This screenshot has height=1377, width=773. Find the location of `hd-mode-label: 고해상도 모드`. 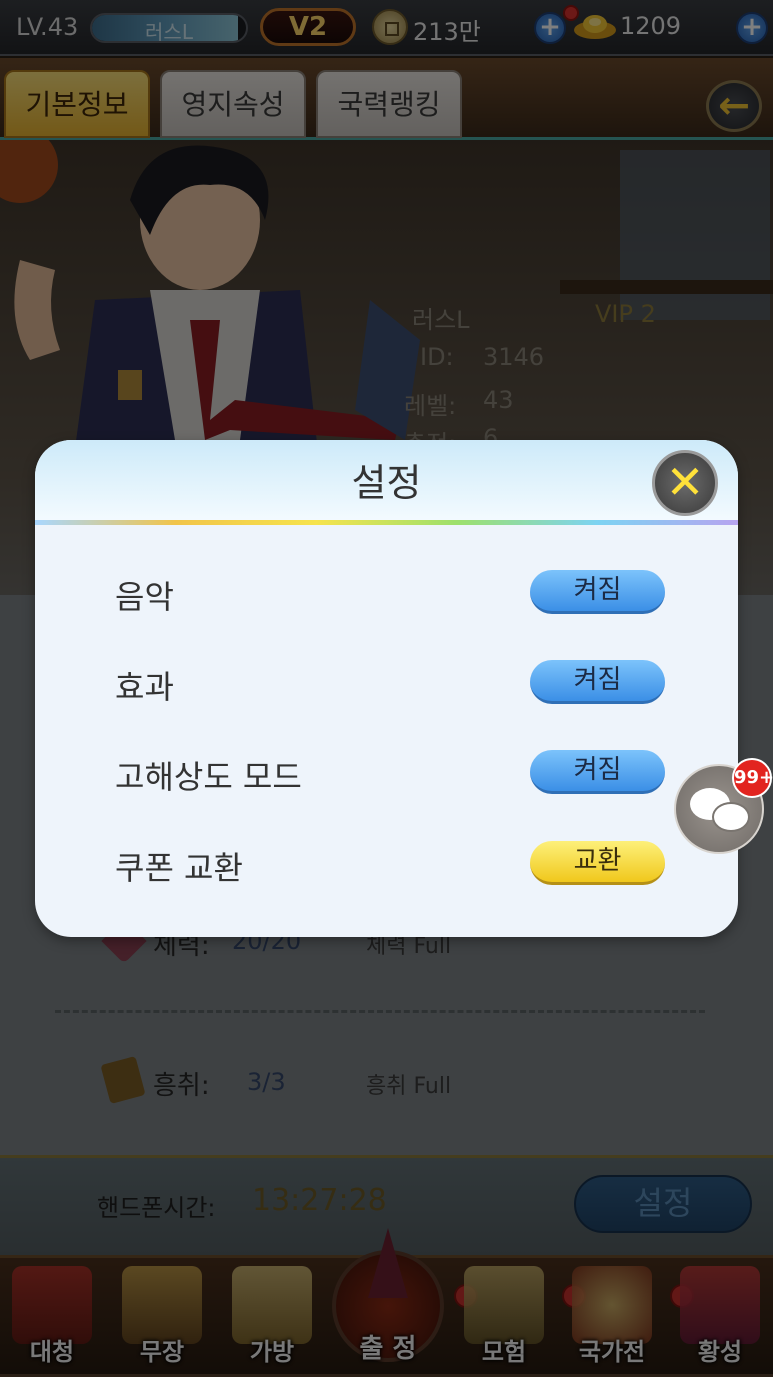

hd-mode-label: 고해상도 모드 is located at coordinates (208, 777).